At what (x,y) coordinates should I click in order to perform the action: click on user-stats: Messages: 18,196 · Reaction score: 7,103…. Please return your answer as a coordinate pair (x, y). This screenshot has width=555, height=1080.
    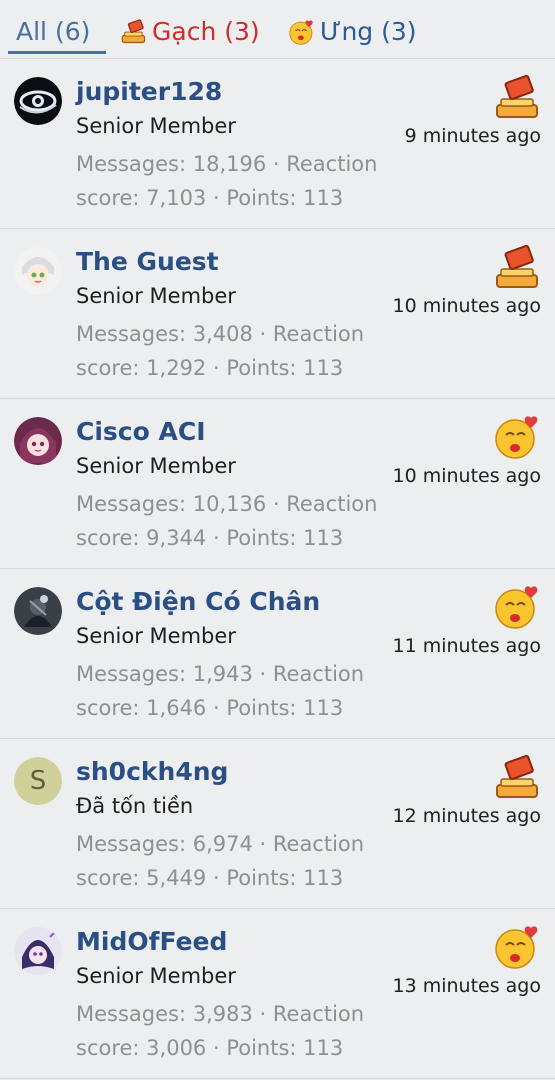
    Looking at the image, I should click on (227, 181).